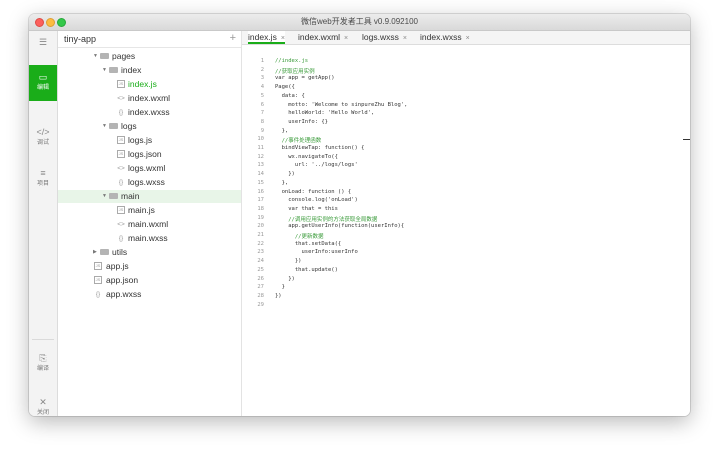  What do you see at coordinates (260, 217) in the screenshot?
I see `line-number: 19` at bounding box center [260, 217].